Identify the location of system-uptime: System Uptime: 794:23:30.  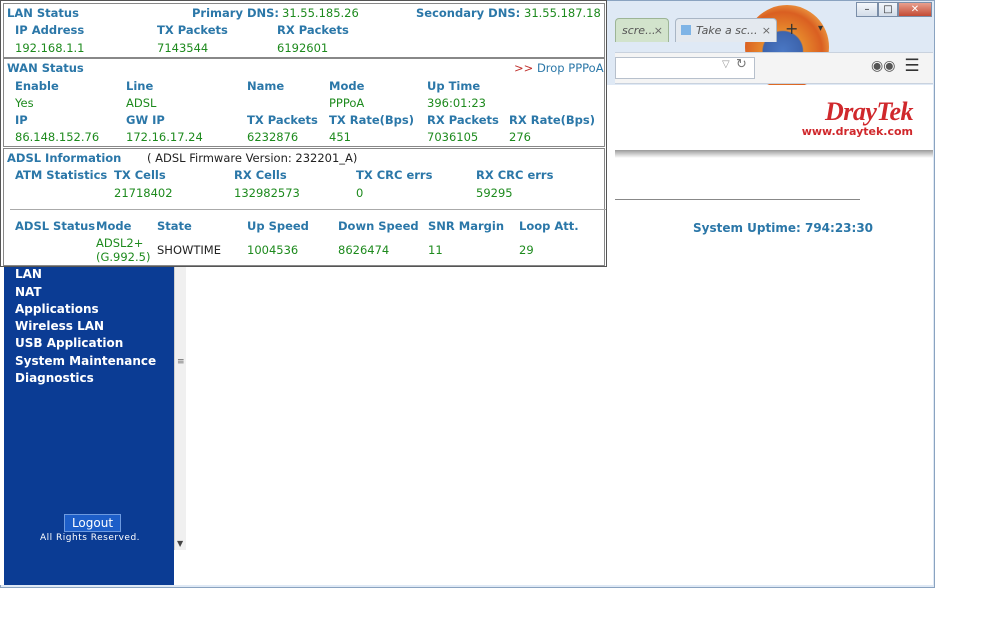
(783, 228).